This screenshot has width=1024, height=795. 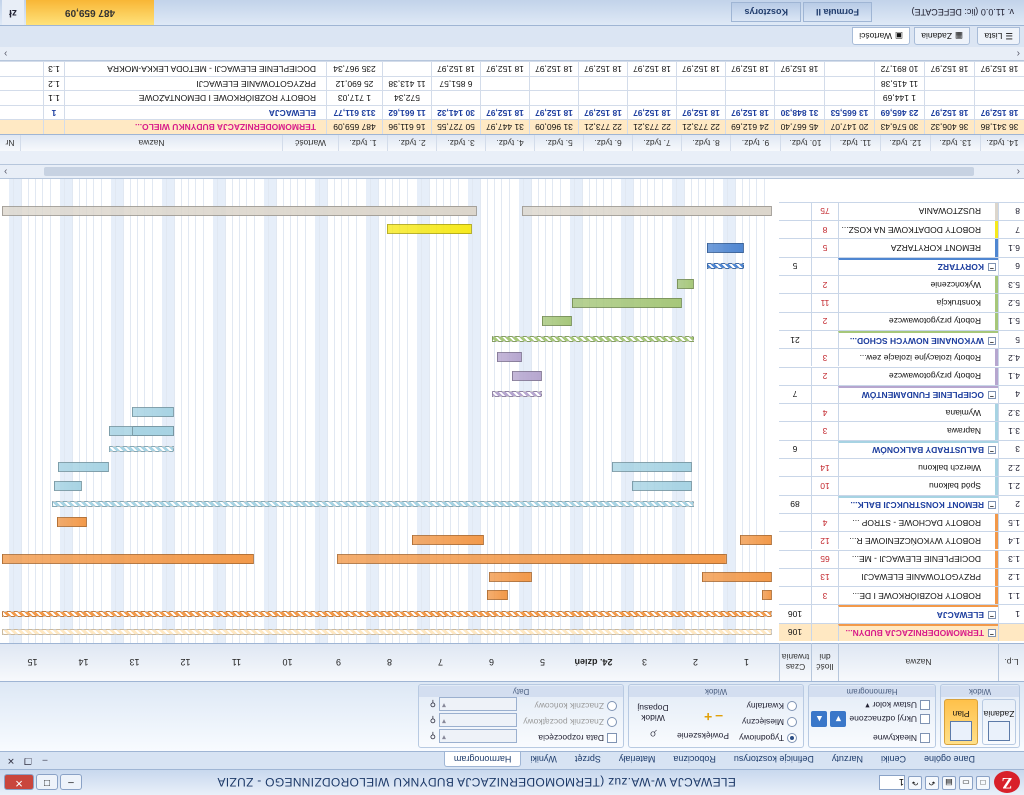 What do you see at coordinates (558, 143) in the screenshot?
I see `cost-header: 5. tydz.` at bounding box center [558, 143].